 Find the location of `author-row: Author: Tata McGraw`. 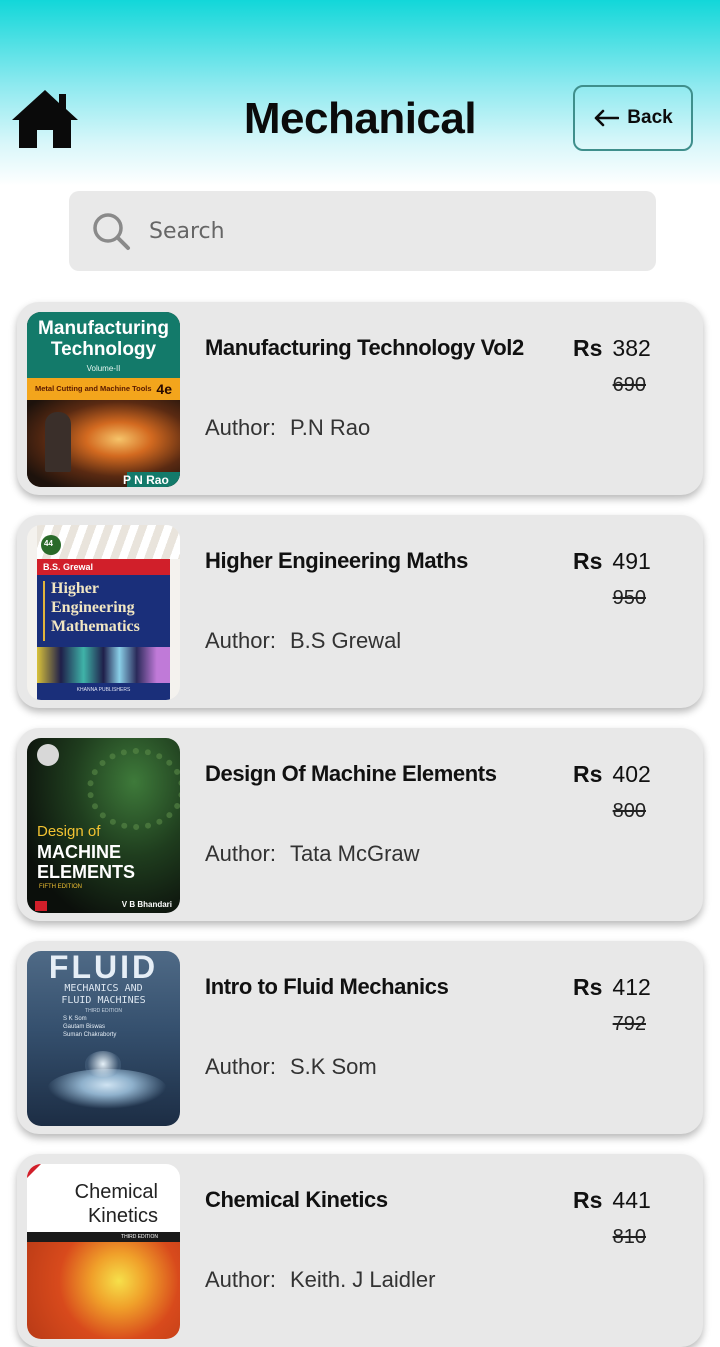

author-row: Author: Tata McGraw is located at coordinates (312, 854).